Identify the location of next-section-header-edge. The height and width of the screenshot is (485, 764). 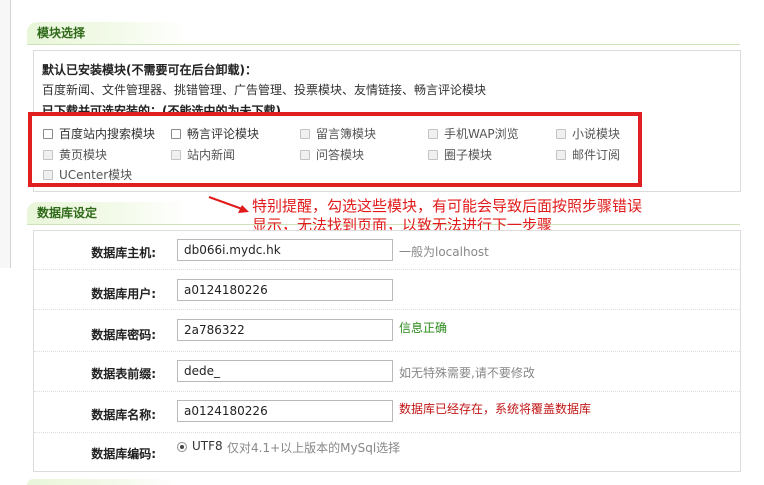
(102, 482).